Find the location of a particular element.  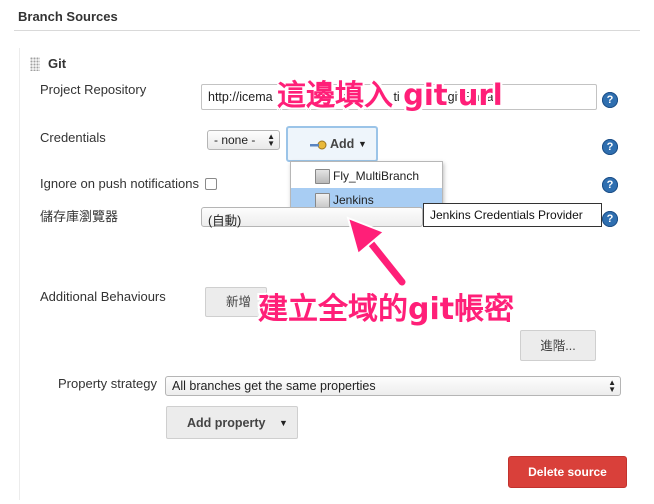

property-strategy-value: All branches get the same properties is located at coordinates (274, 386).